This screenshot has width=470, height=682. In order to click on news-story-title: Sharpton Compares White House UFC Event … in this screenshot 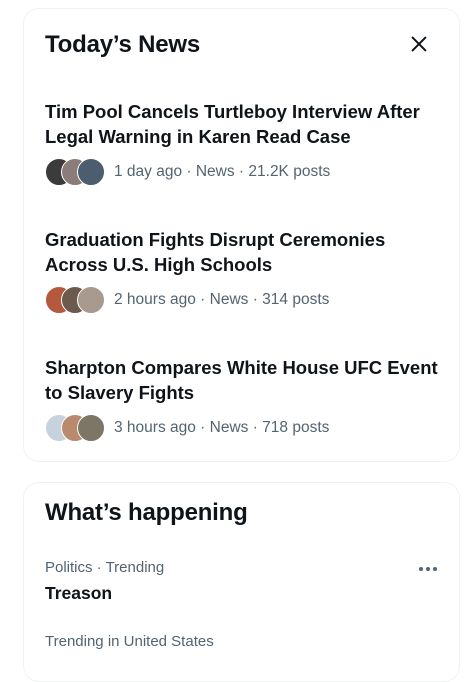, I will do `click(241, 380)`.